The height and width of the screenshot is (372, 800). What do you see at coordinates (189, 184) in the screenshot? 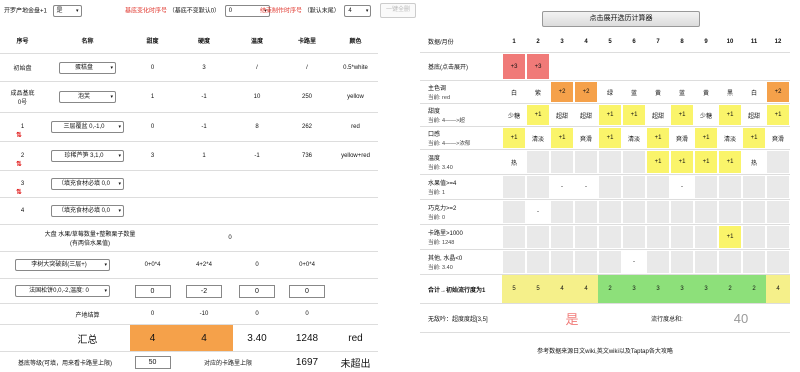
I see `table-row: 3 ⇅ （填充食材必填 0,0 ▾` at bounding box center [189, 184].